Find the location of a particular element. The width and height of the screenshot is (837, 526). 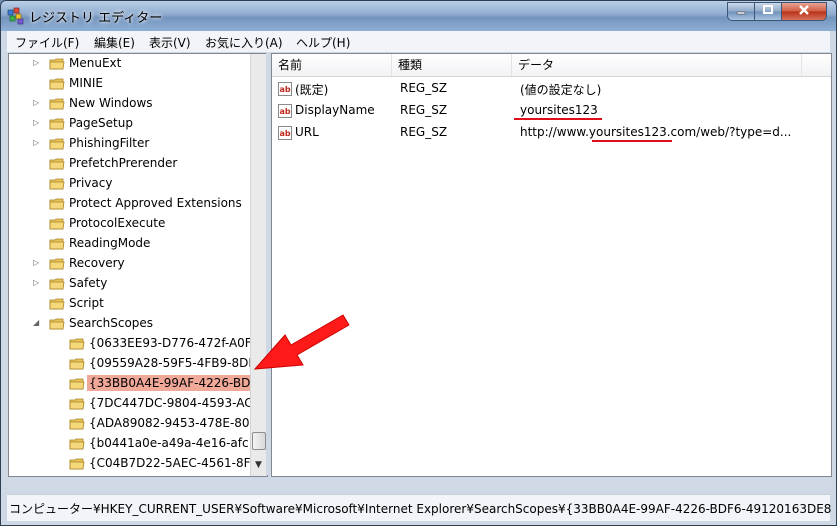

tree-item: Privacy is located at coordinates (129, 184).